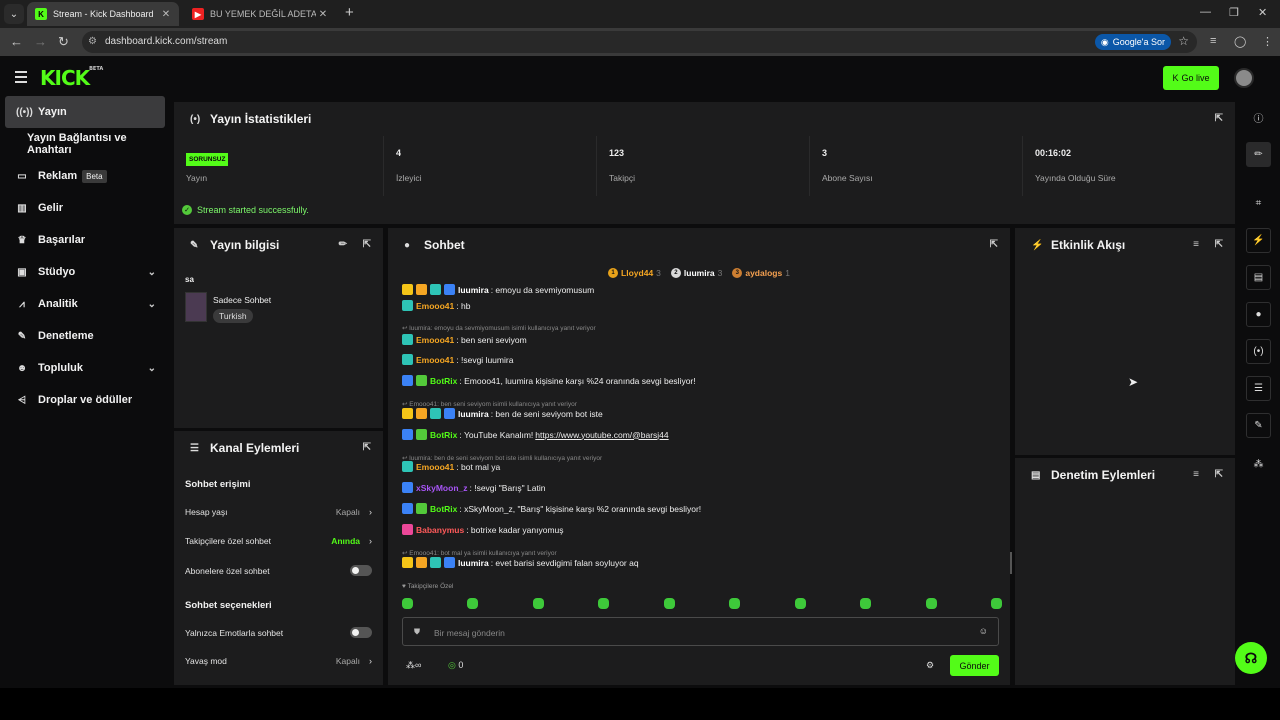  I want to click on tab-search-icon: ⌄, so click(14, 14).